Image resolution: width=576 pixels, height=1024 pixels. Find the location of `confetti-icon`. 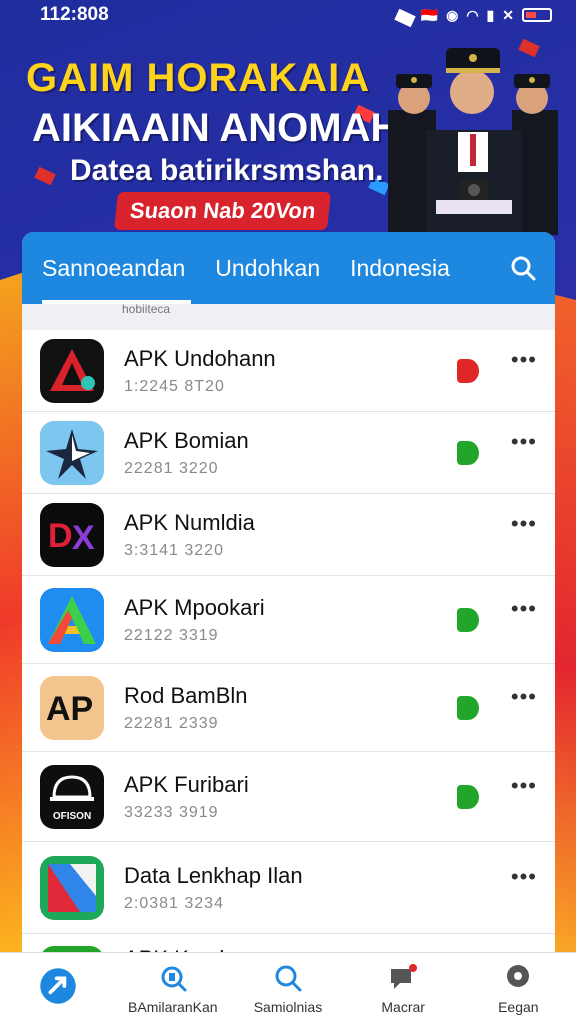

confetti-icon is located at coordinates (45, 176).